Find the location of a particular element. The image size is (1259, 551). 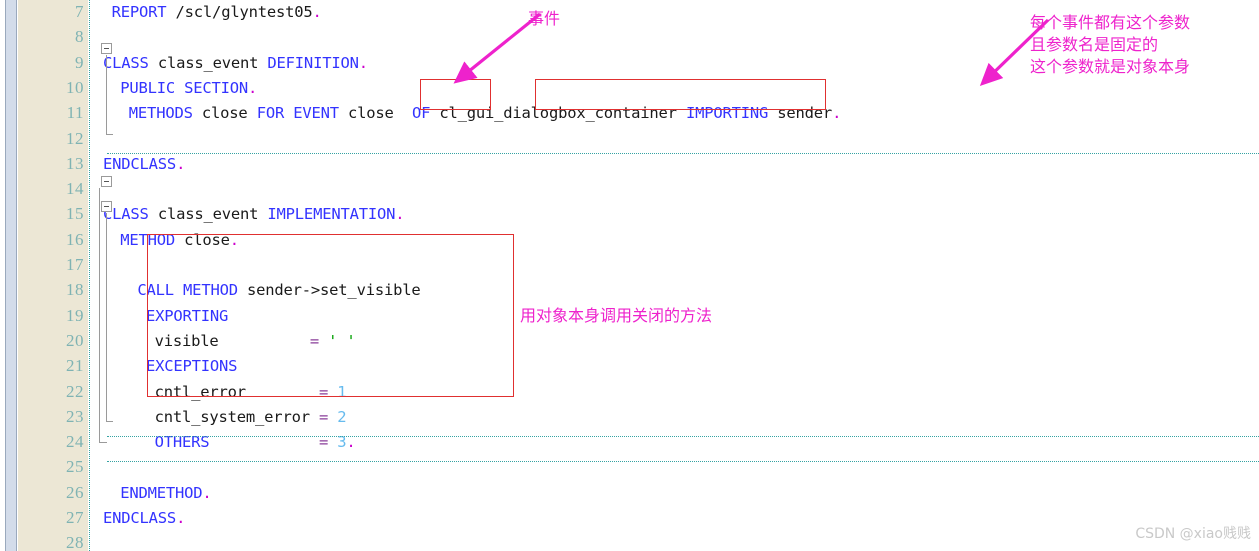

line-number: 24 is located at coordinates (75, 442).